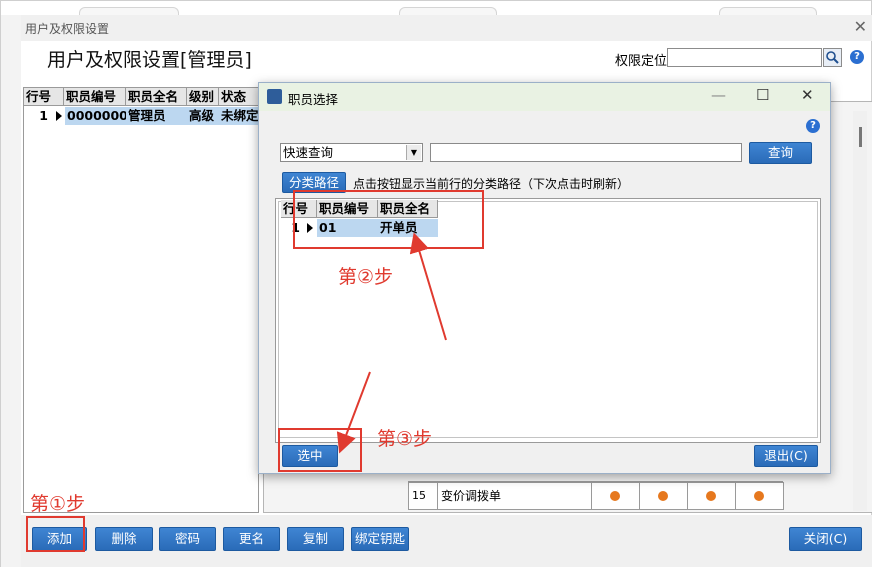 This screenshot has height=567, width=872. I want to click on step2-arrow, so click(428, 286).